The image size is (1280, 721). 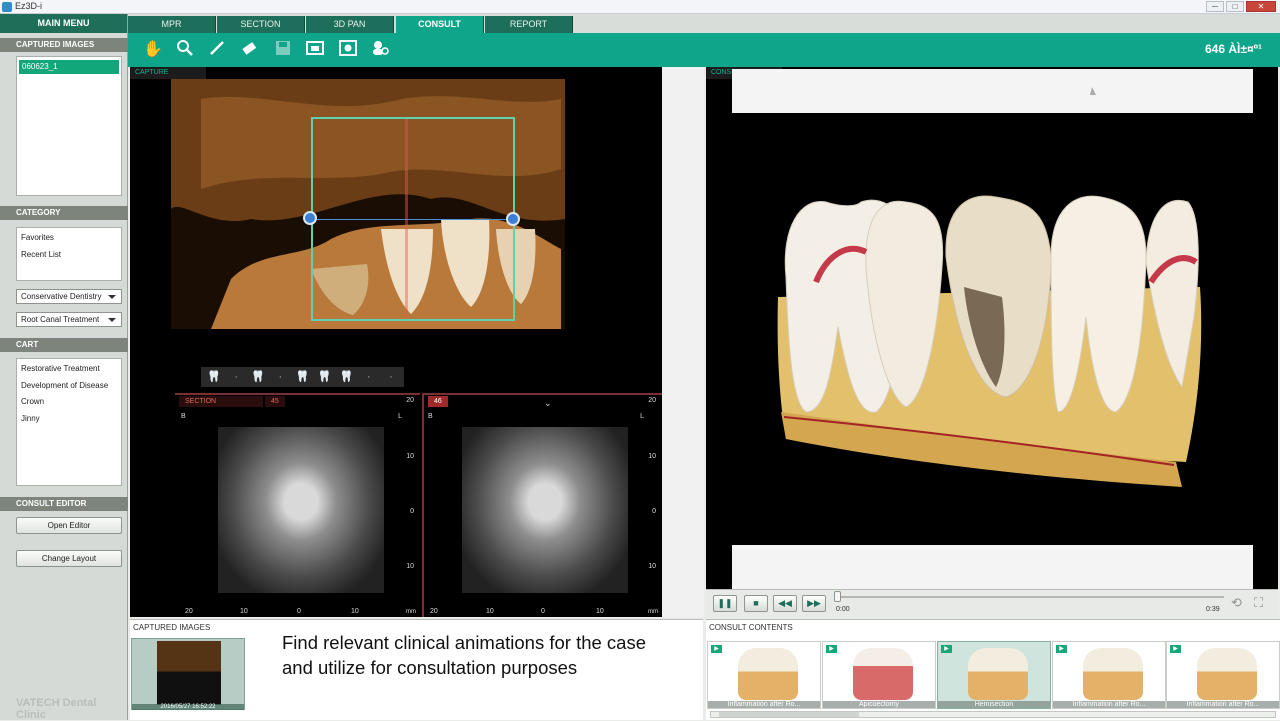 What do you see at coordinates (283, 50) in the screenshot?
I see `save-icon` at bounding box center [283, 50].